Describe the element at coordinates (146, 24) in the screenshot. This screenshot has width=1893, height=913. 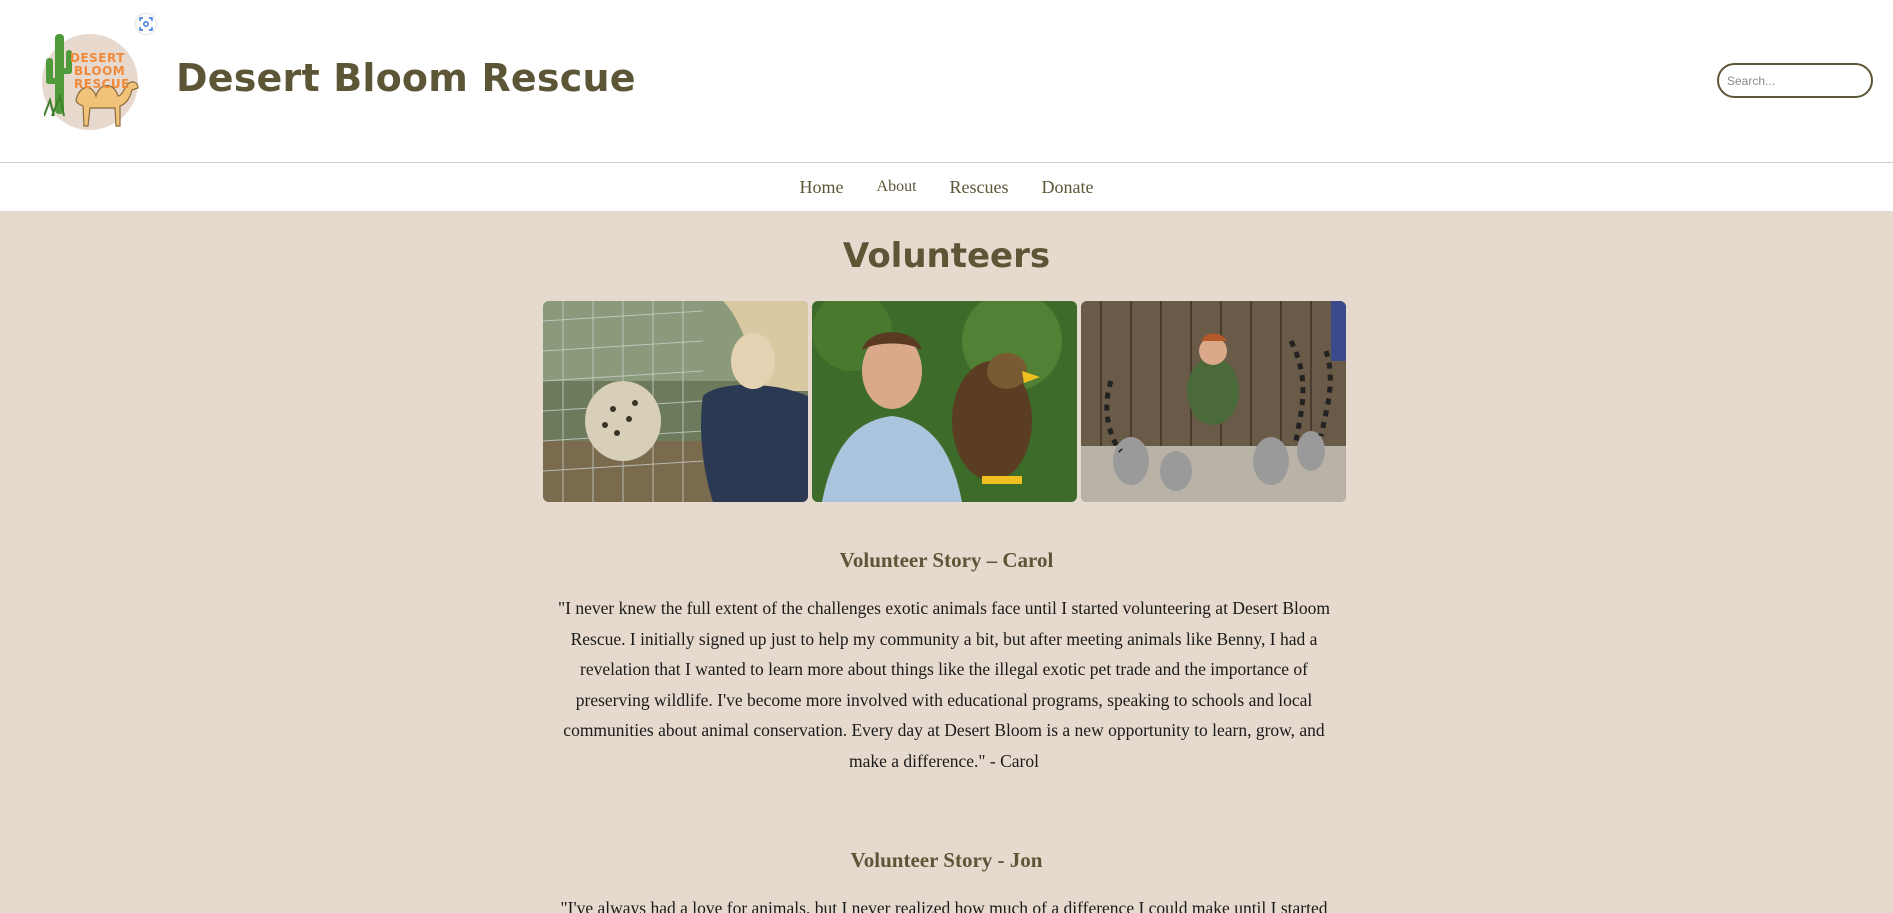
I see `image-scan-icon` at that location.